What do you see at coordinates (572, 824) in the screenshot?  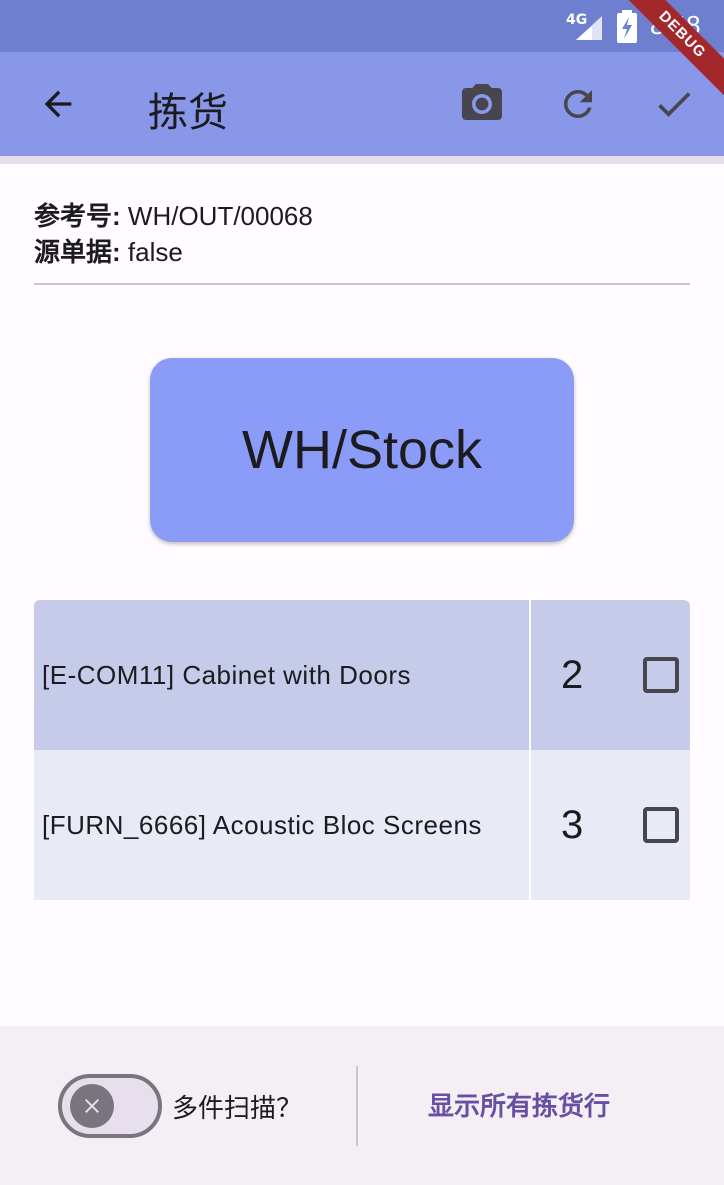 I see `quantity: 3` at bounding box center [572, 824].